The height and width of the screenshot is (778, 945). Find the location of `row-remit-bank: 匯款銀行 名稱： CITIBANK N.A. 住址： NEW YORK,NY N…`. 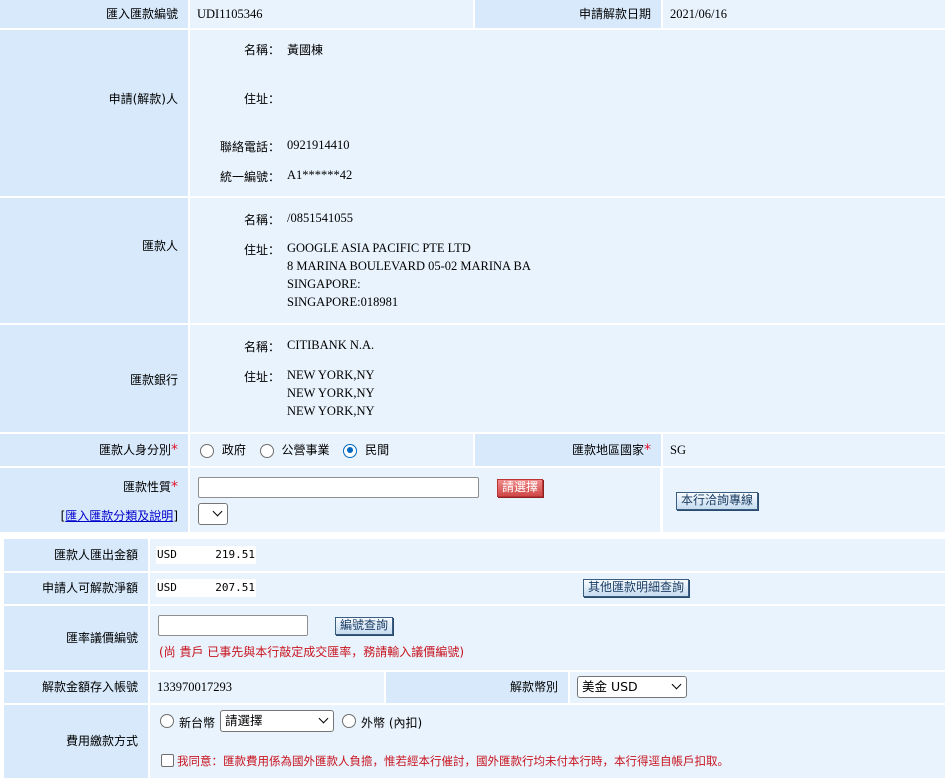

row-remit-bank: 匯款銀行 名稱： CITIBANK N.A. 住址： NEW YORK,NY N… is located at coordinates (472, 378).